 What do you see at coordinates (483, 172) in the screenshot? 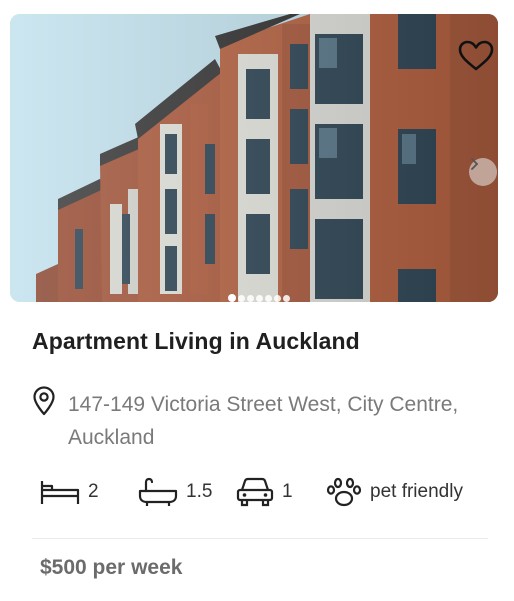
I see `next-slide-button` at bounding box center [483, 172].